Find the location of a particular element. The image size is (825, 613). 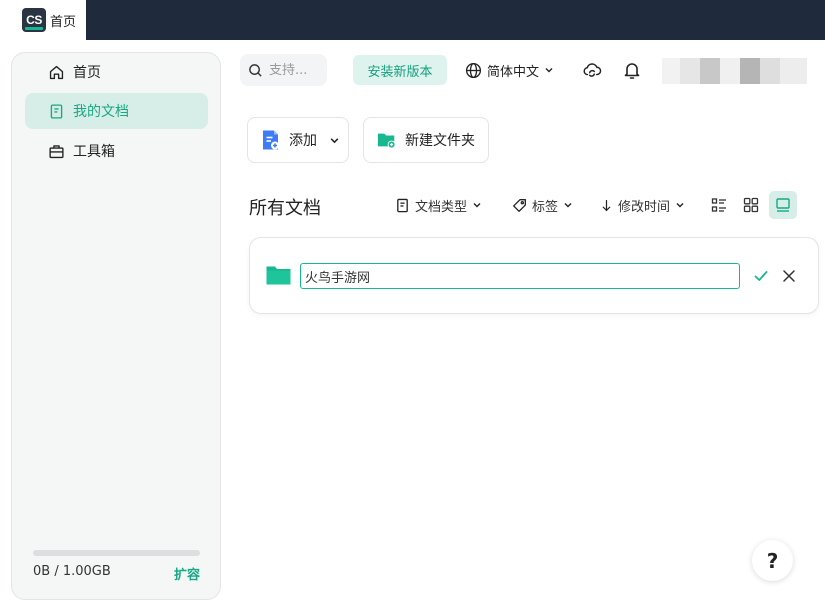

new-folder-button-label: 新建文件夹 is located at coordinates (440, 141).